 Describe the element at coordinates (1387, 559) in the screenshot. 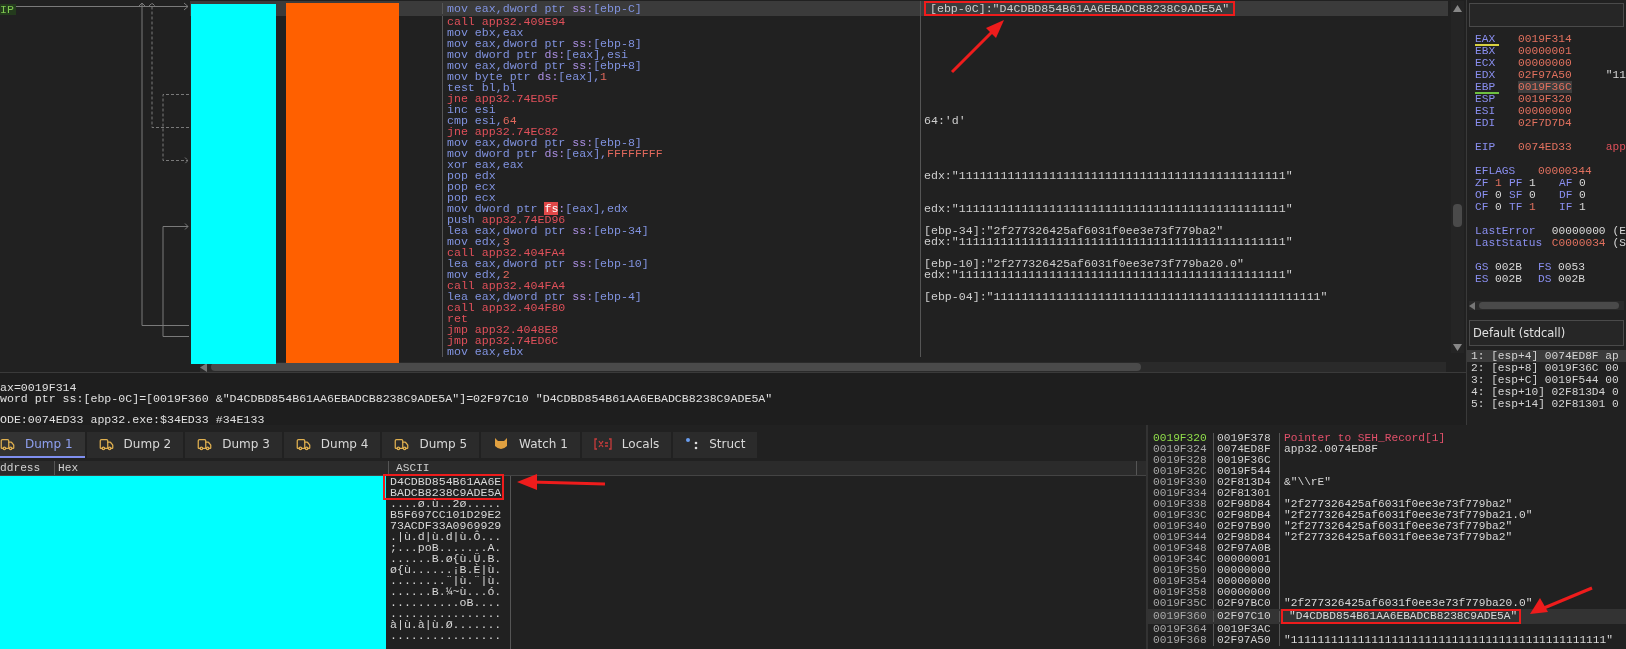

I see `stack-row: 0019F34C 00000001` at that location.